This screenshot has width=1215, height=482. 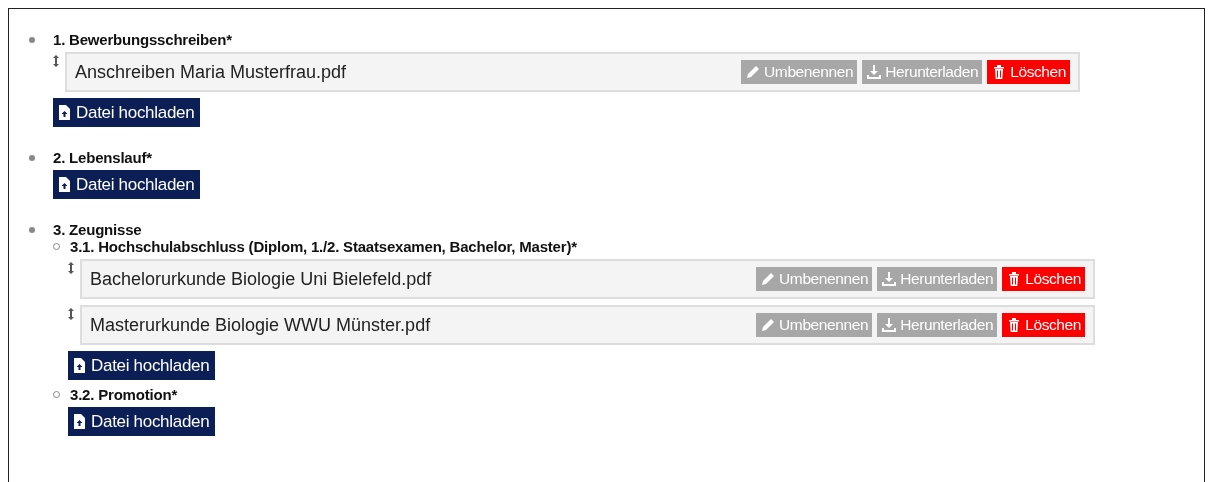 I want to click on section-title: 3.2. Promotion*, so click(x=124, y=394).